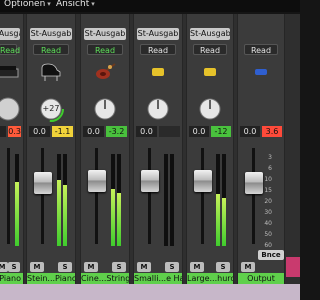 The width and height of the screenshot is (320, 300). I want to click on track-color-strip, so click(293, 267).